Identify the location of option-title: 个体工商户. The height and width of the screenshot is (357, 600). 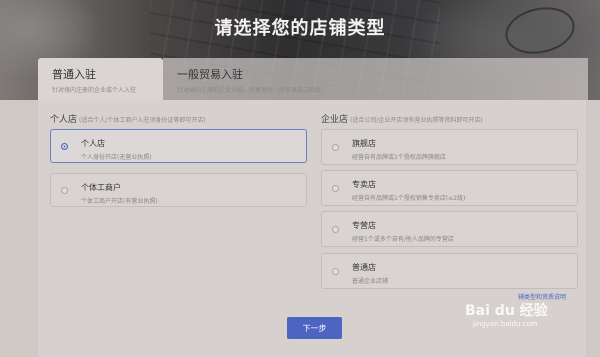
(101, 187).